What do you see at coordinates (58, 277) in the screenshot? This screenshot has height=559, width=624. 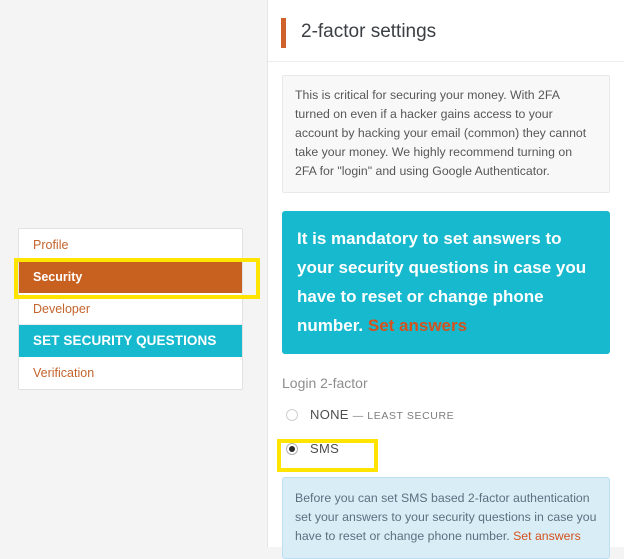 I see `sidebar-item-label: Security` at bounding box center [58, 277].